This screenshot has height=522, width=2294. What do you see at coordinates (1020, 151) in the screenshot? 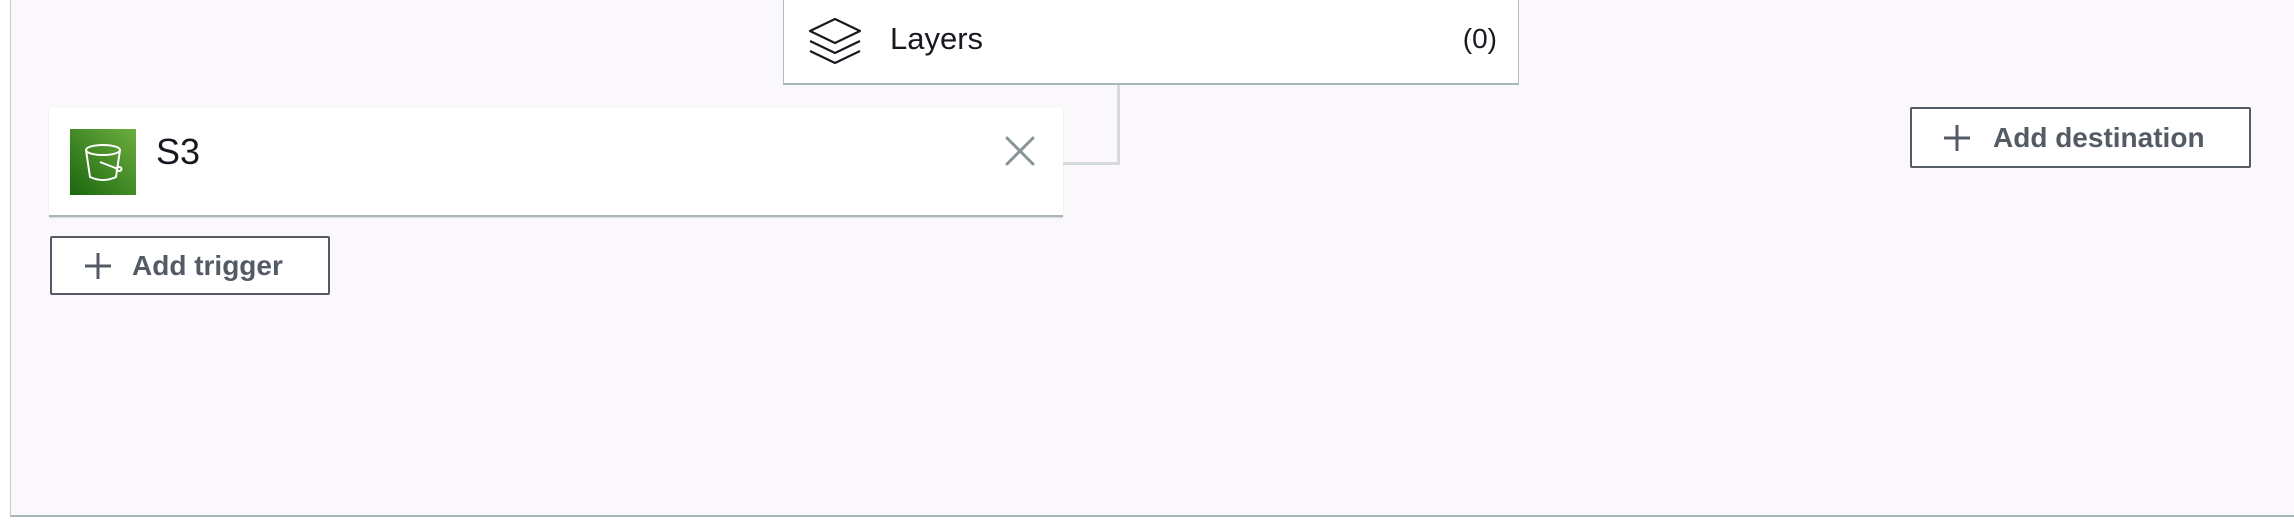
I see `close-icon` at bounding box center [1020, 151].